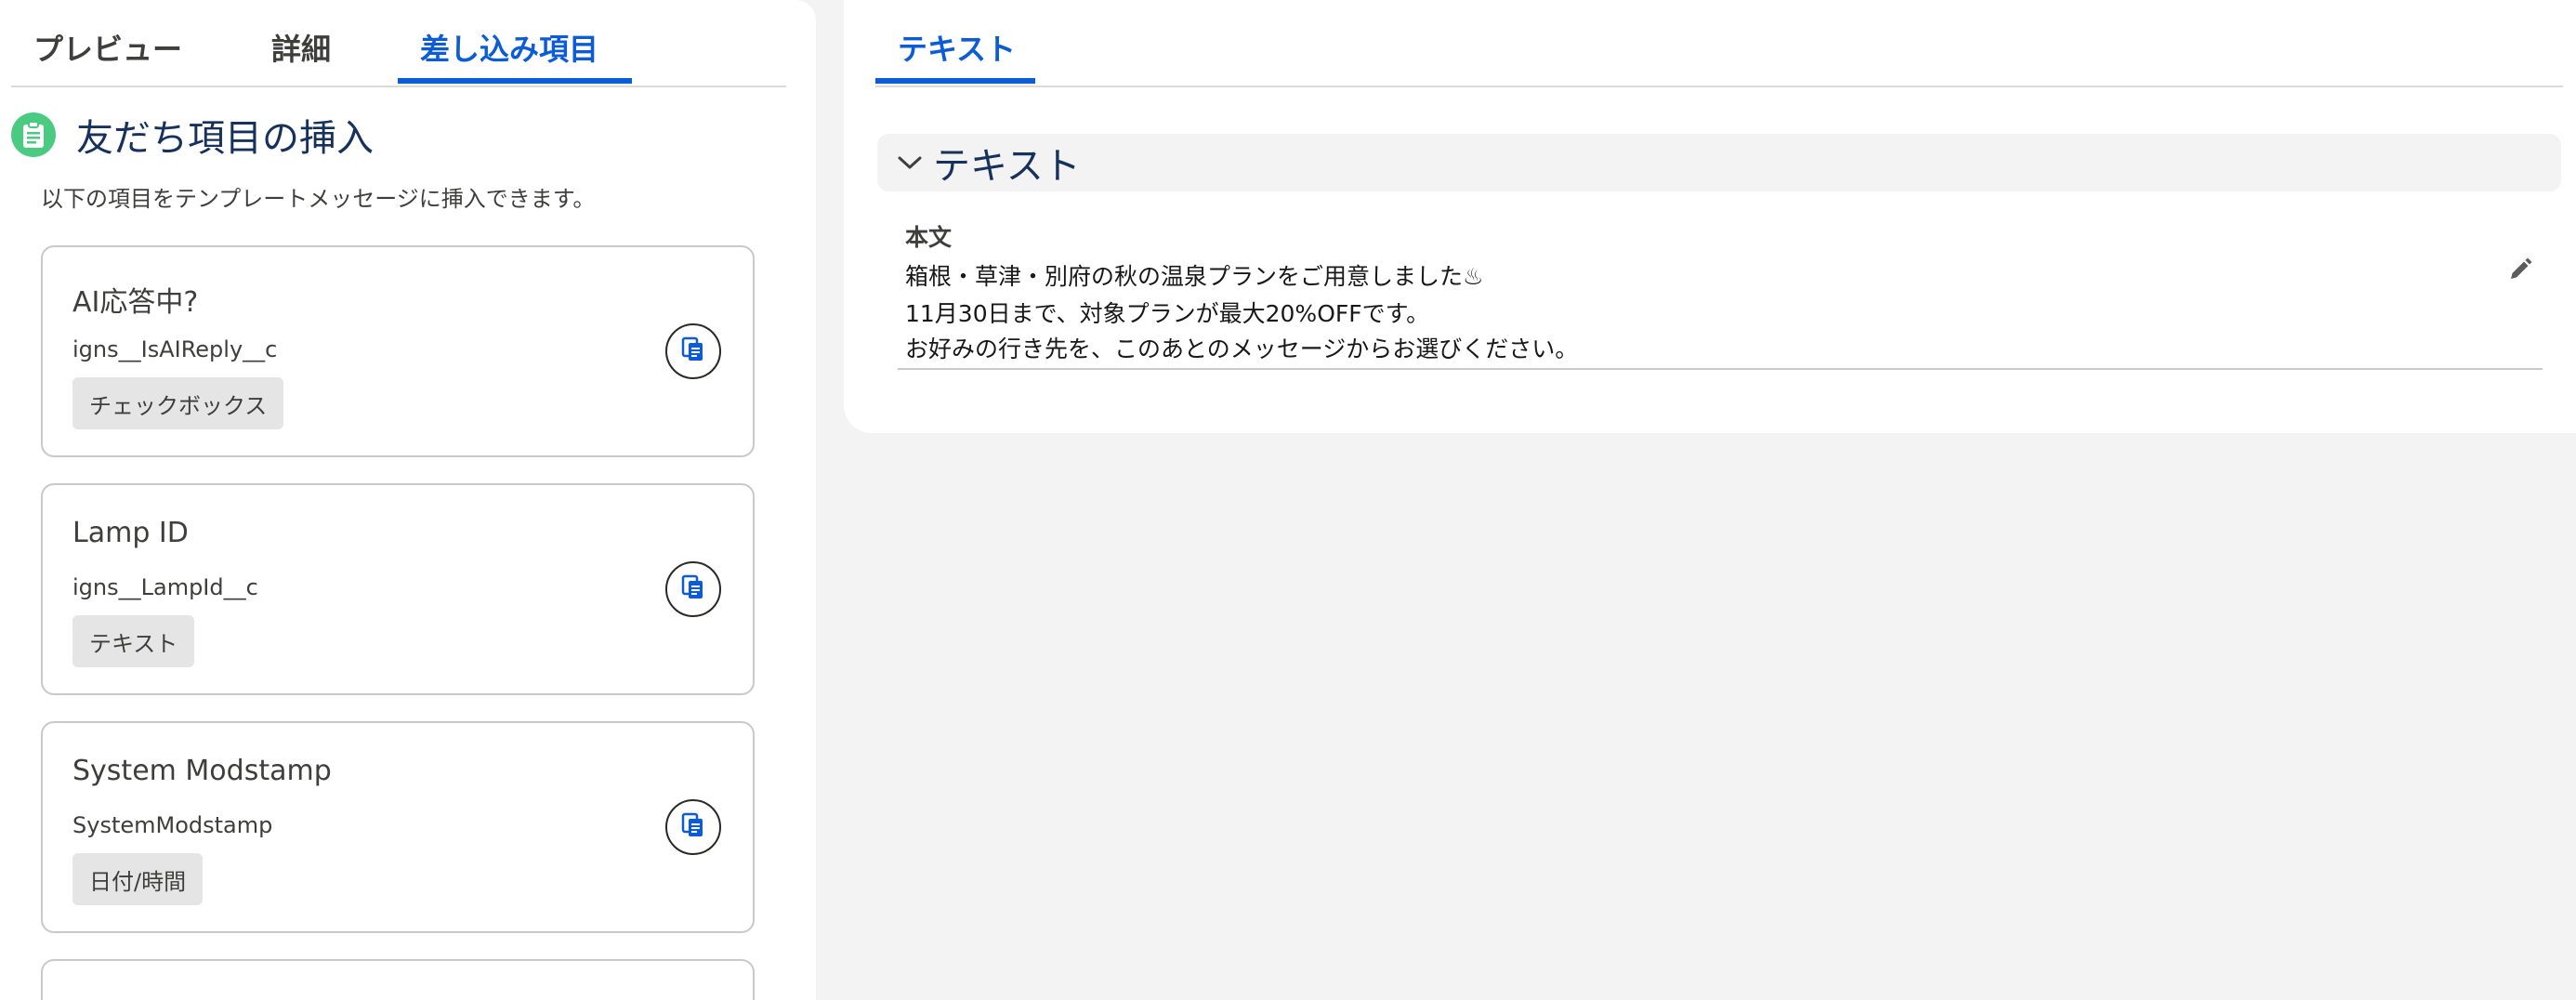 The height and width of the screenshot is (1000, 2576). What do you see at coordinates (130, 533) in the screenshot?
I see `field-title: Lamp ID` at bounding box center [130, 533].